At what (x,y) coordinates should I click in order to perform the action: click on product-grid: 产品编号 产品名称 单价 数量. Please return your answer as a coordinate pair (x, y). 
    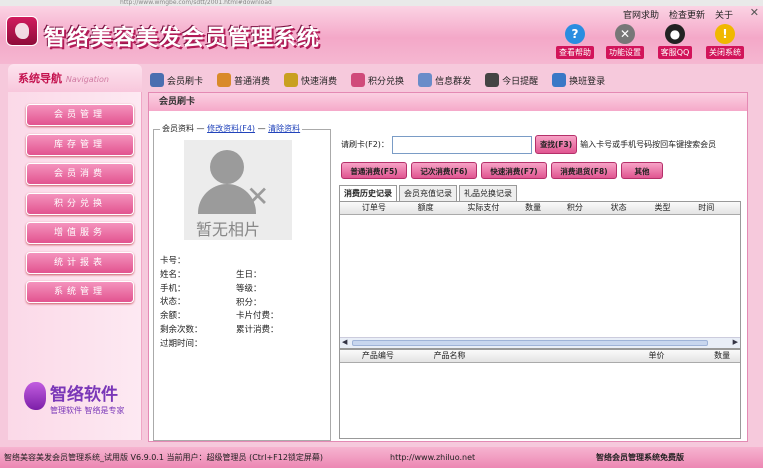
    Looking at the image, I should click on (540, 394).